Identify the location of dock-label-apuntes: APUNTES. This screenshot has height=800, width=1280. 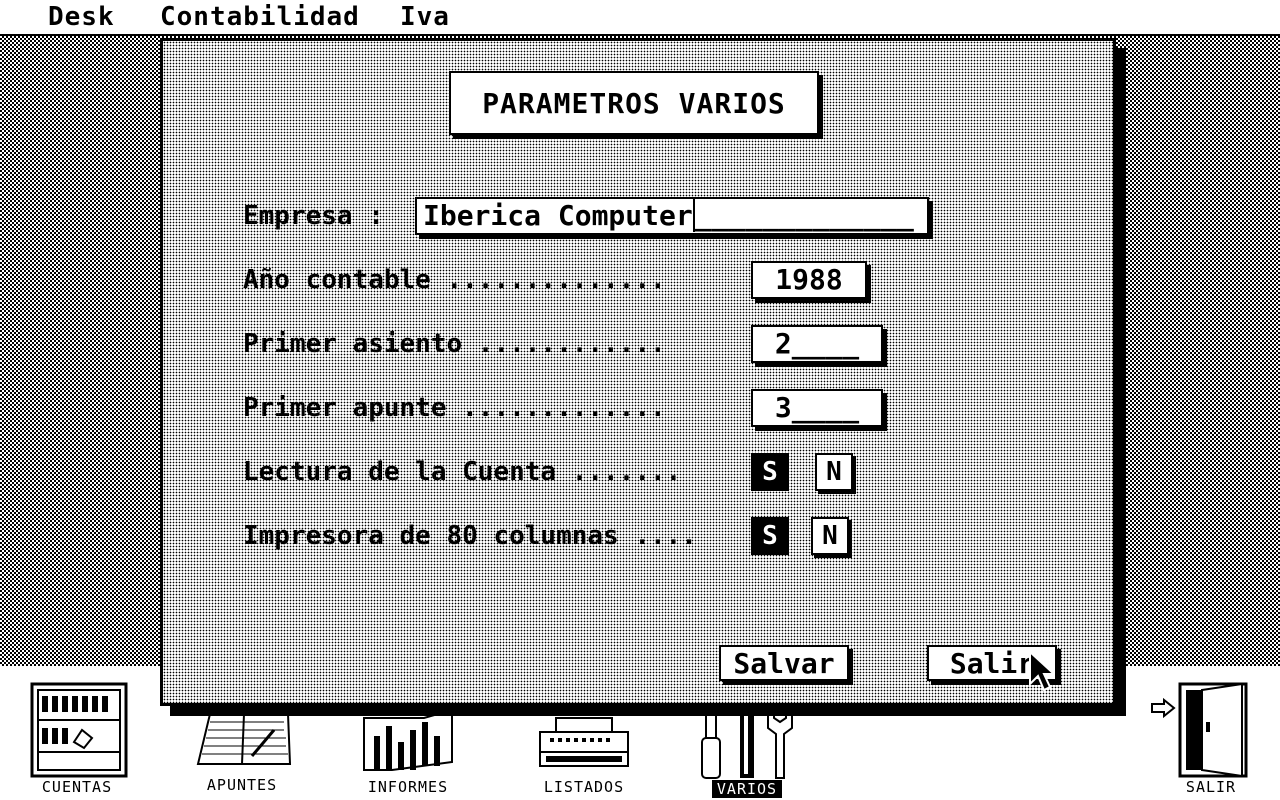
(242, 785).